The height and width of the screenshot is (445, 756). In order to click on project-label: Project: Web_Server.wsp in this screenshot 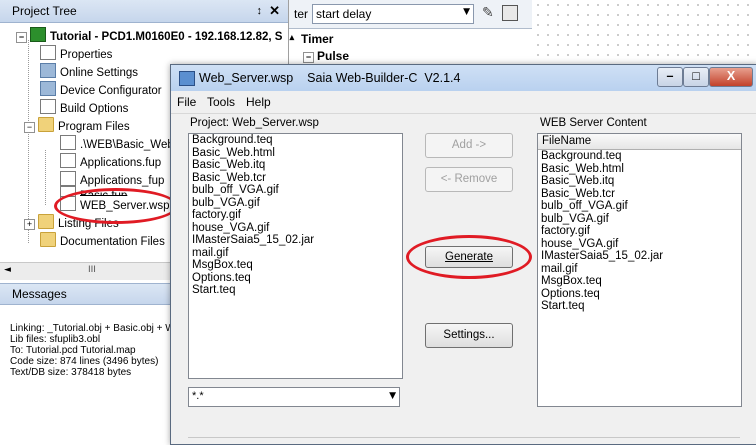, I will do `click(254, 123)`.